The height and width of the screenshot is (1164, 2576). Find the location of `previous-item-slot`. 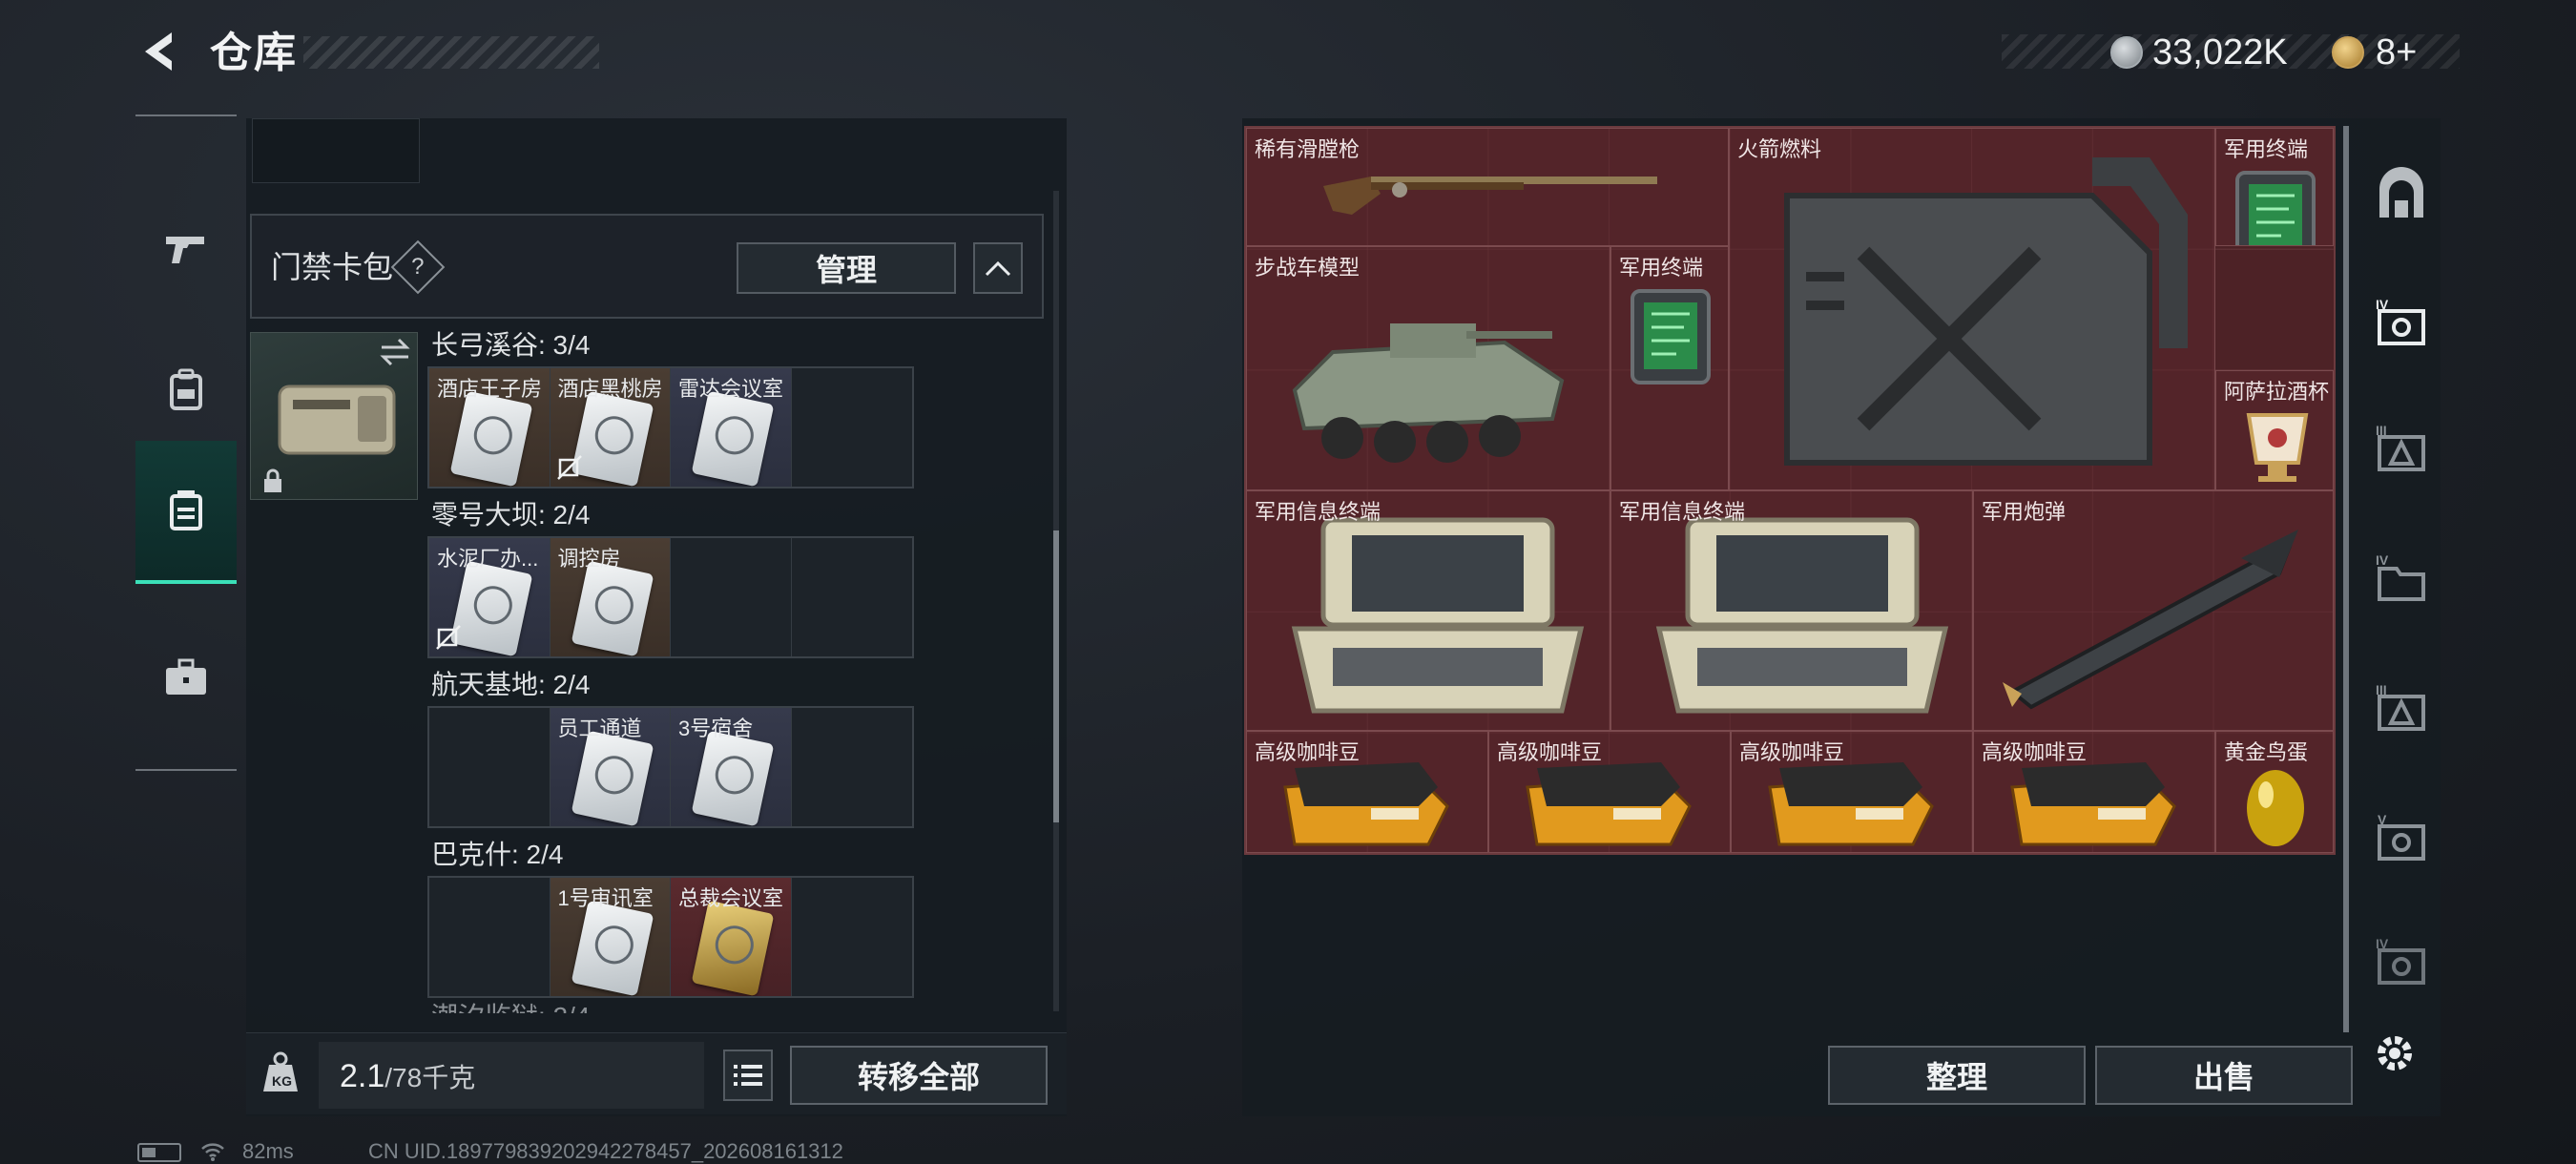

previous-item-slot is located at coordinates (336, 150).